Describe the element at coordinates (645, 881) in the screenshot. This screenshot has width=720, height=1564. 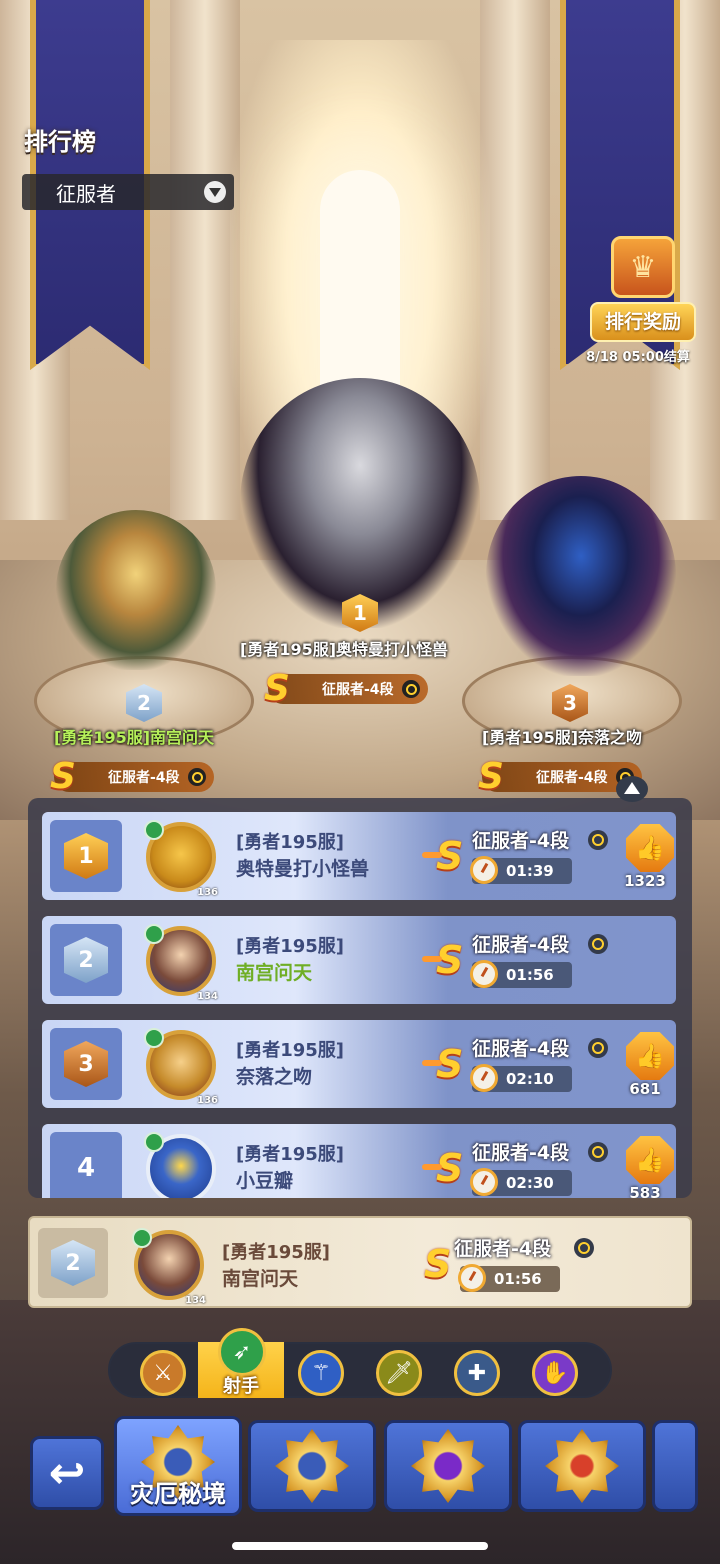
I see `like-count: 1323` at that location.